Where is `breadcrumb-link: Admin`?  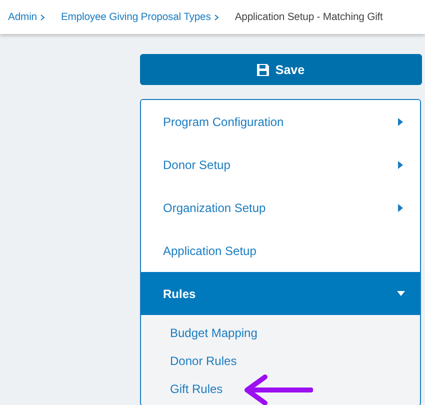 breadcrumb-link: Admin is located at coordinates (22, 17).